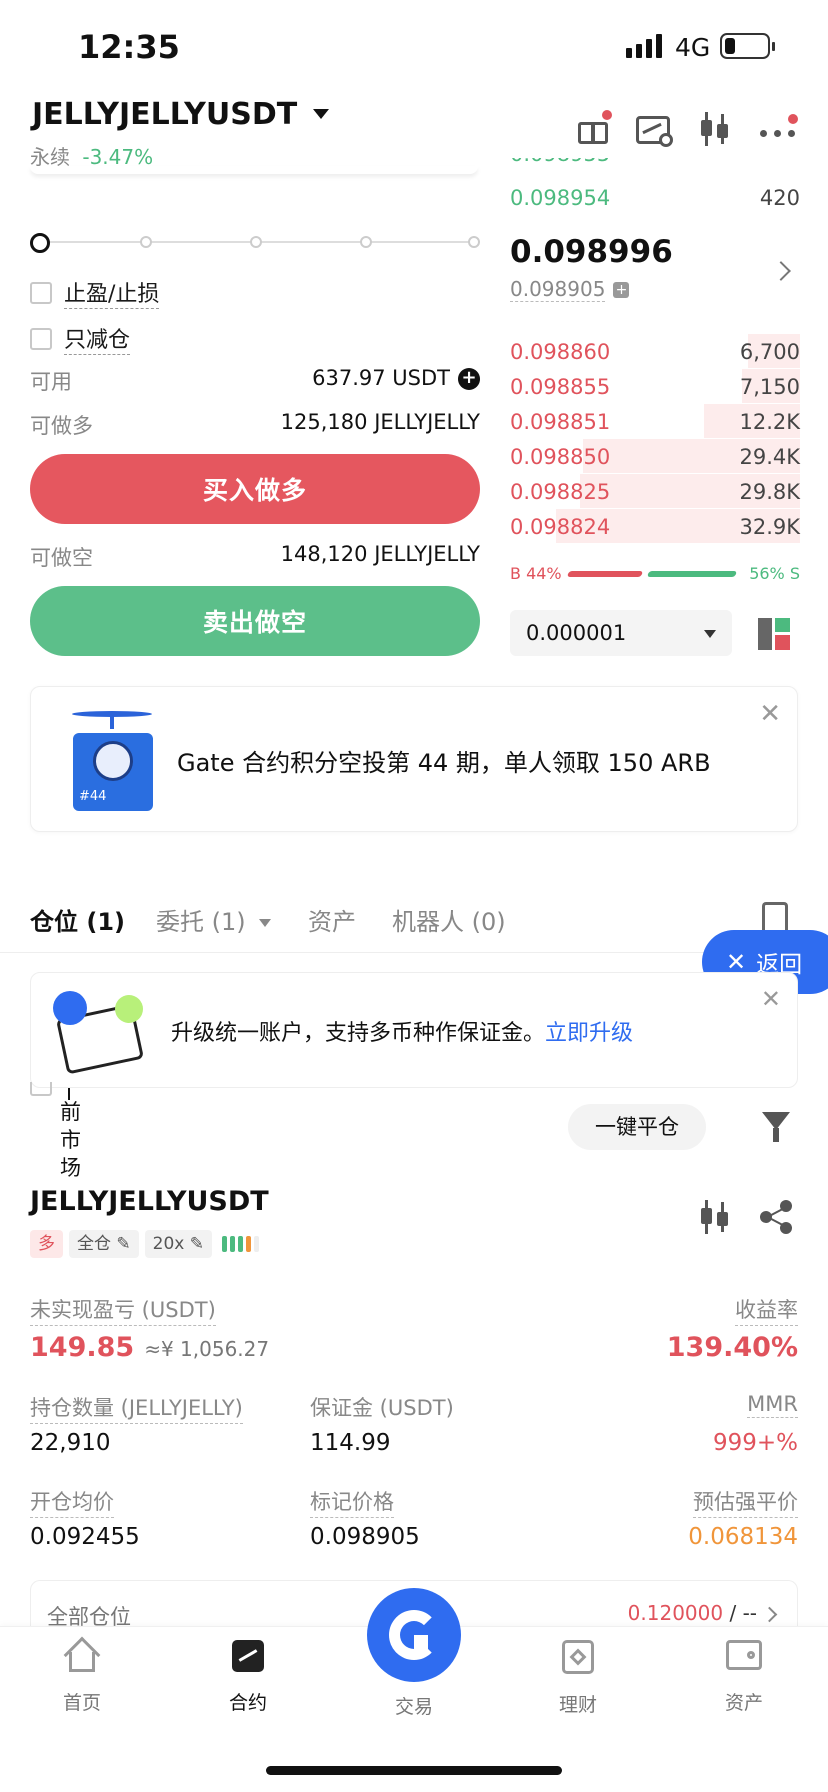 The height and width of the screenshot is (1792, 828). What do you see at coordinates (469, 379) in the screenshot?
I see `add-funds-icon: +` at bounding box center [469, 379].